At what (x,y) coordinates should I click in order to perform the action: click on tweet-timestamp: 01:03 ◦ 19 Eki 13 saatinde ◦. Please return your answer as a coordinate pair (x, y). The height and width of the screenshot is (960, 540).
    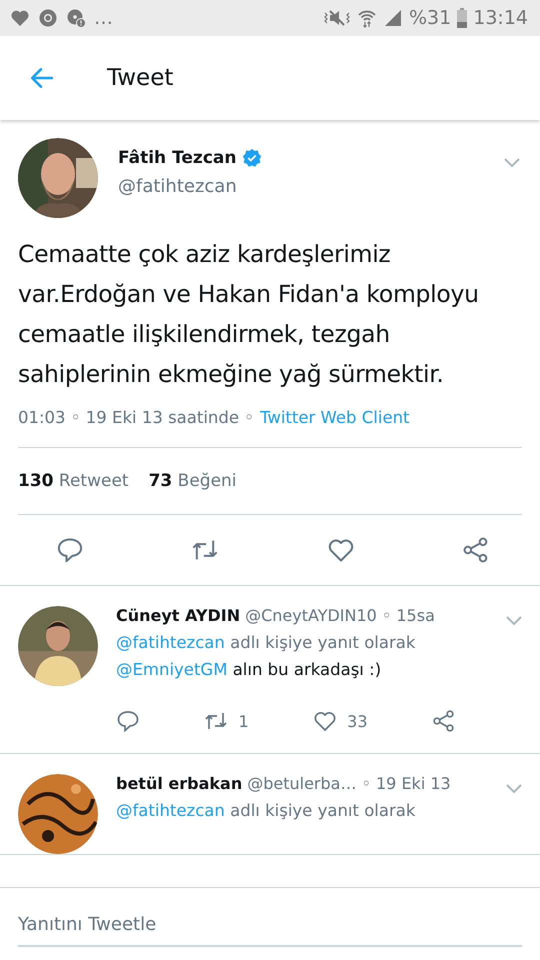
    Looking at the image, I should click on (136, 417).